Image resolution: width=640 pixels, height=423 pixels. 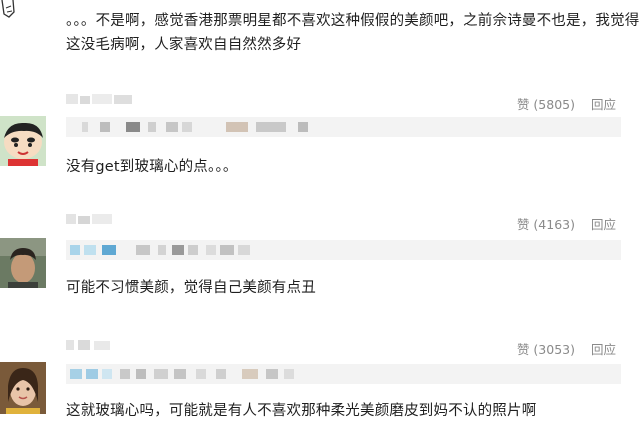 I want to click on comment-text: 没有get到玻璃心的点。。。, so click(x=152, y=167).